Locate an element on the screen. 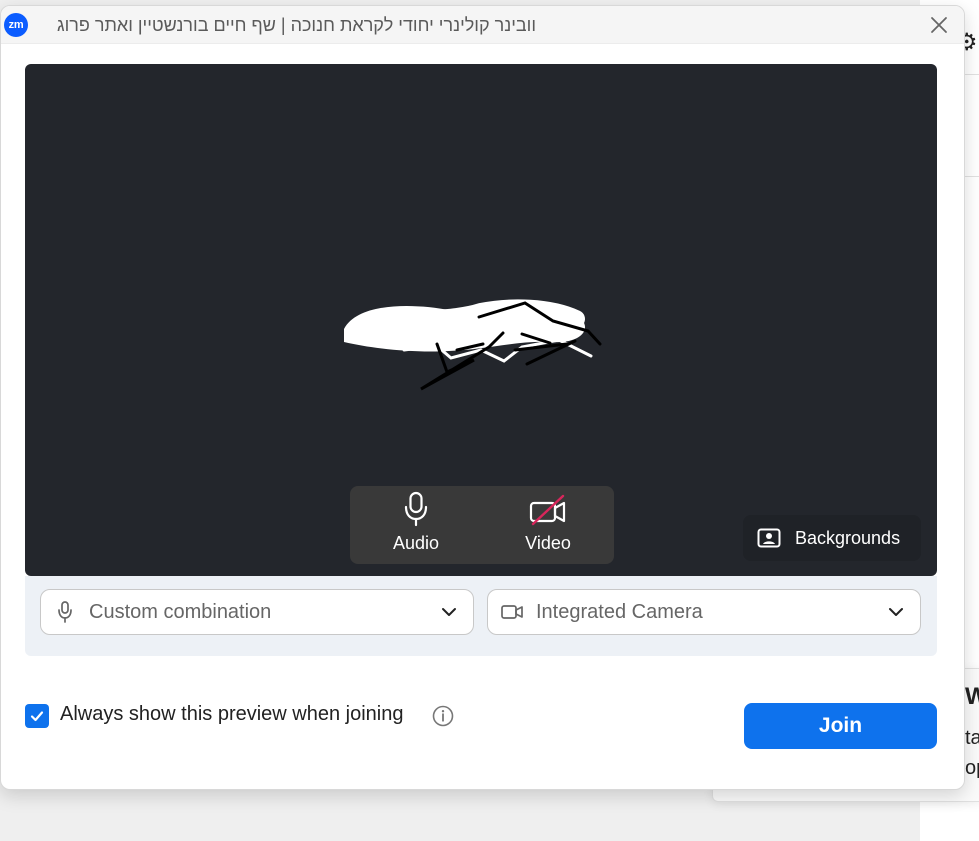 The height and width of the screenshot is (841, 979). microphone-icon is located at coordinates (416, 509).